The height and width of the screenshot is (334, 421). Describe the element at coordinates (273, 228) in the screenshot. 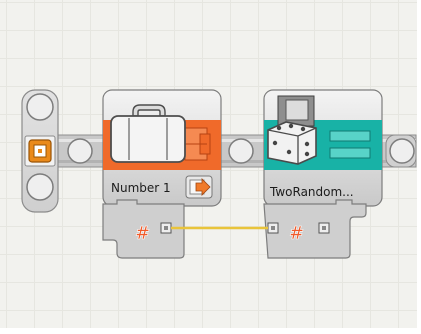

I see `input-plug` at that location.